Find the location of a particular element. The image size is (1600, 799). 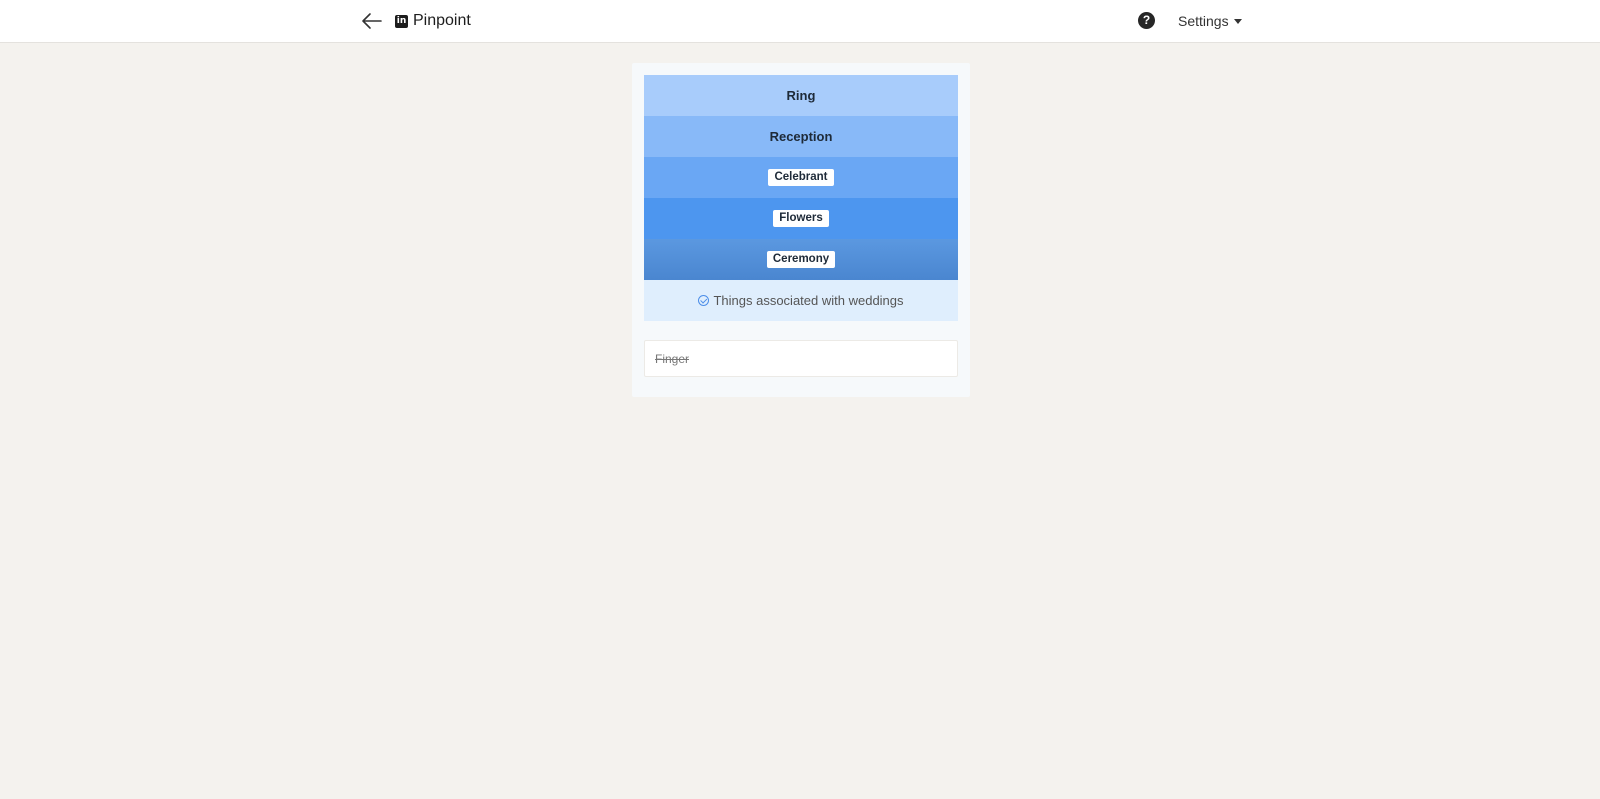

settings-dropdown: Settings is located at coordinates (1210, 21).